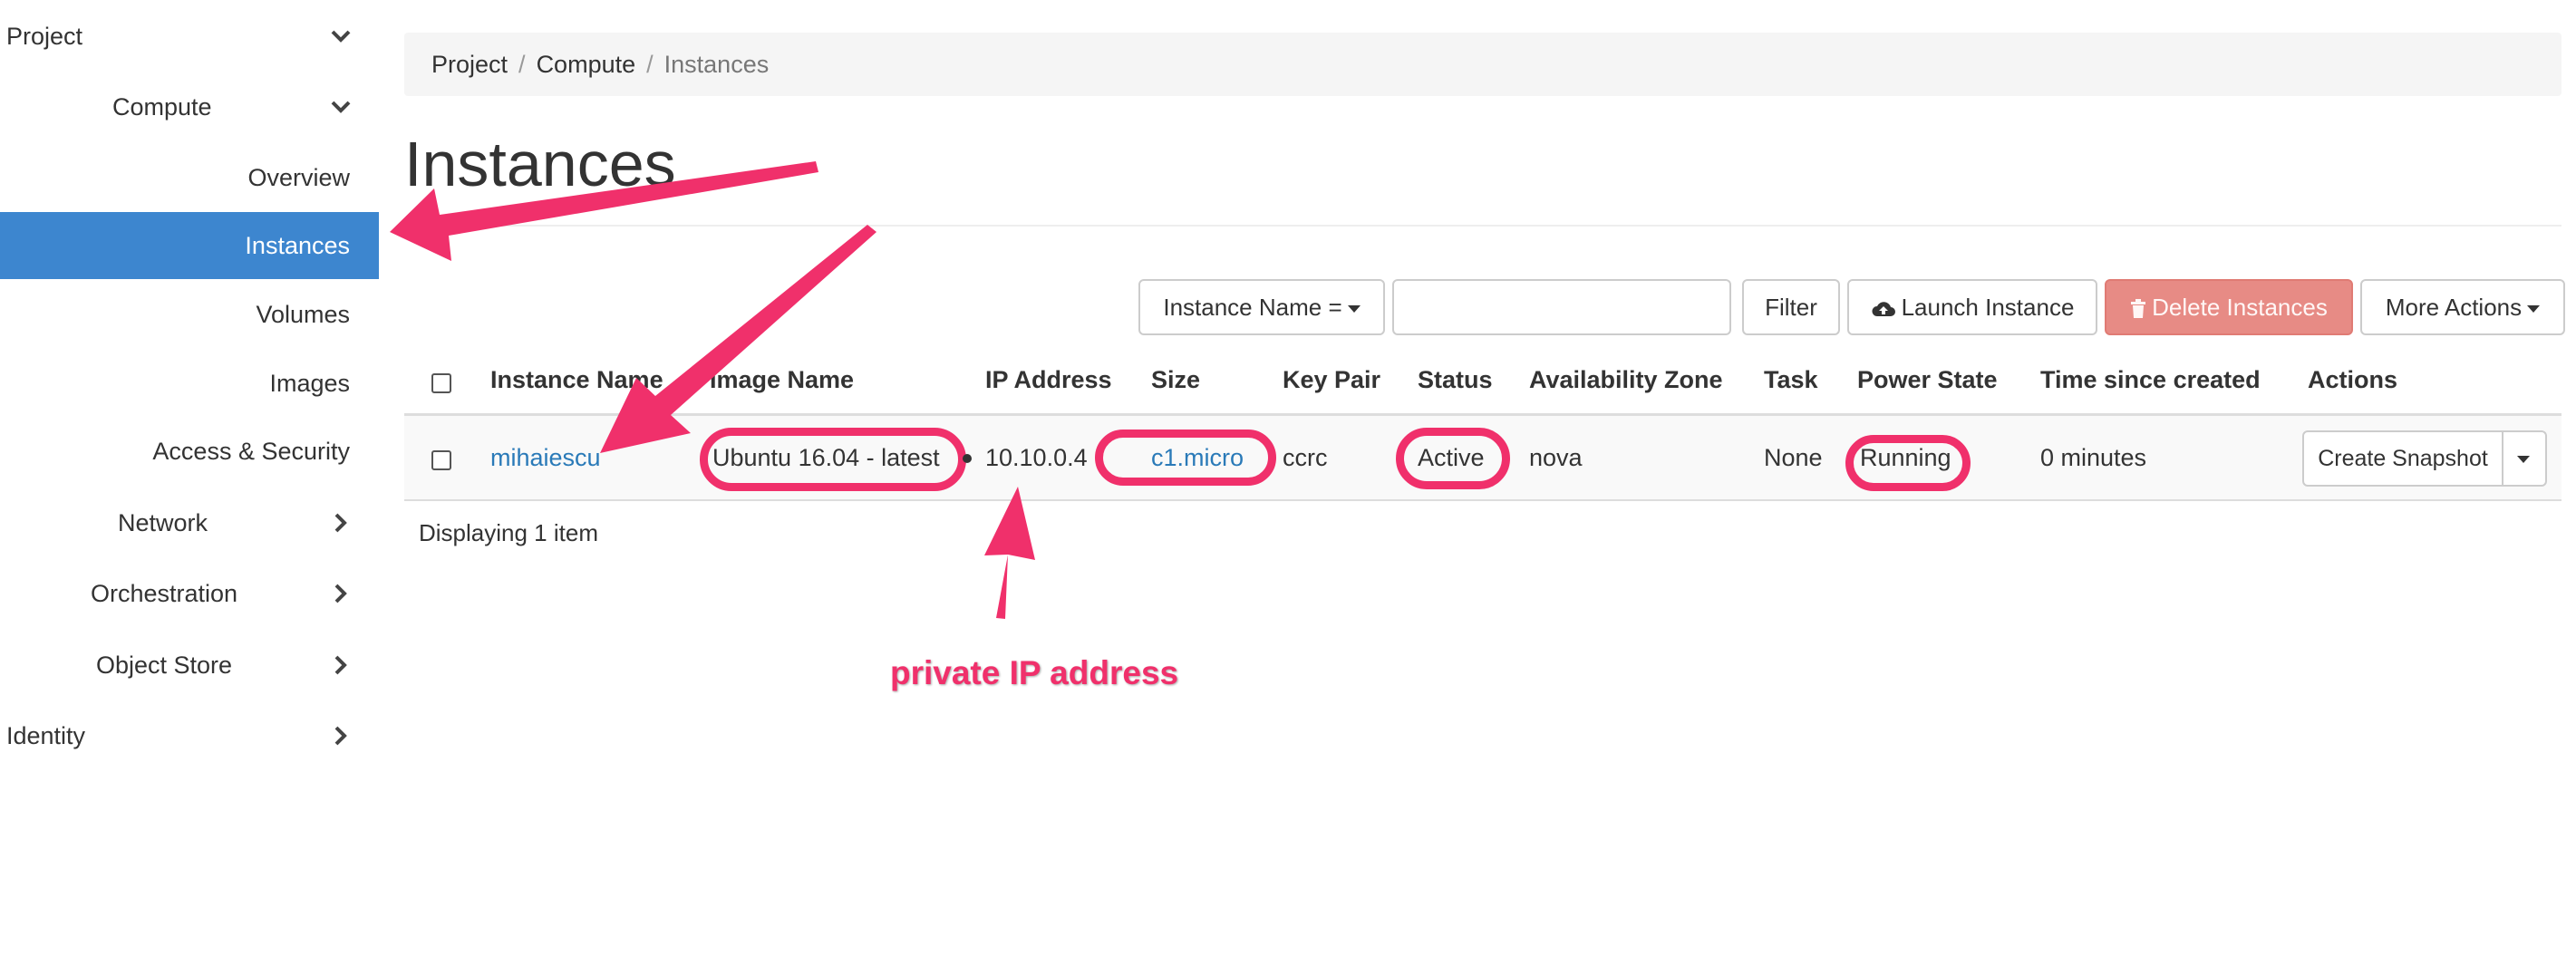 This screenshot has width=2576, height=975. What do you see at coordinates (1034, 672) in the screenshot?
I see `annotation-label: private IP address` at bounding box center [1034, 672].